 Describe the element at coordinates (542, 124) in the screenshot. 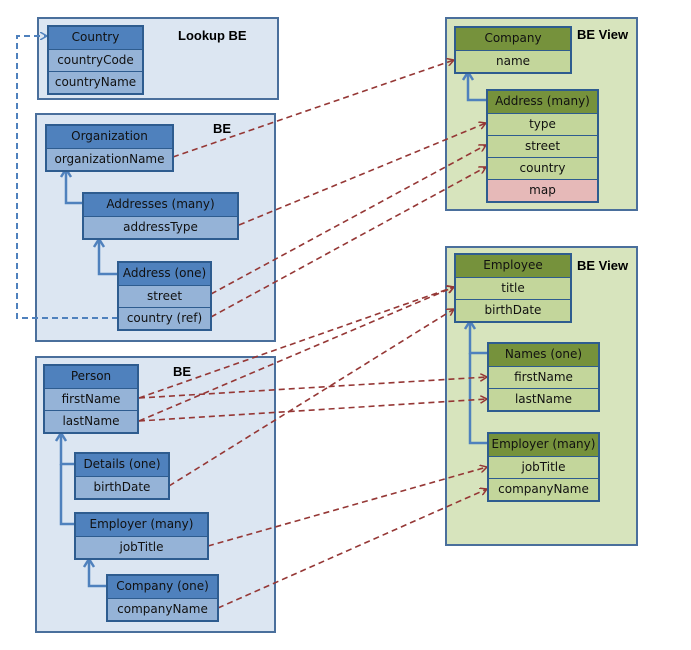

I see `entity-field: type` at that location.